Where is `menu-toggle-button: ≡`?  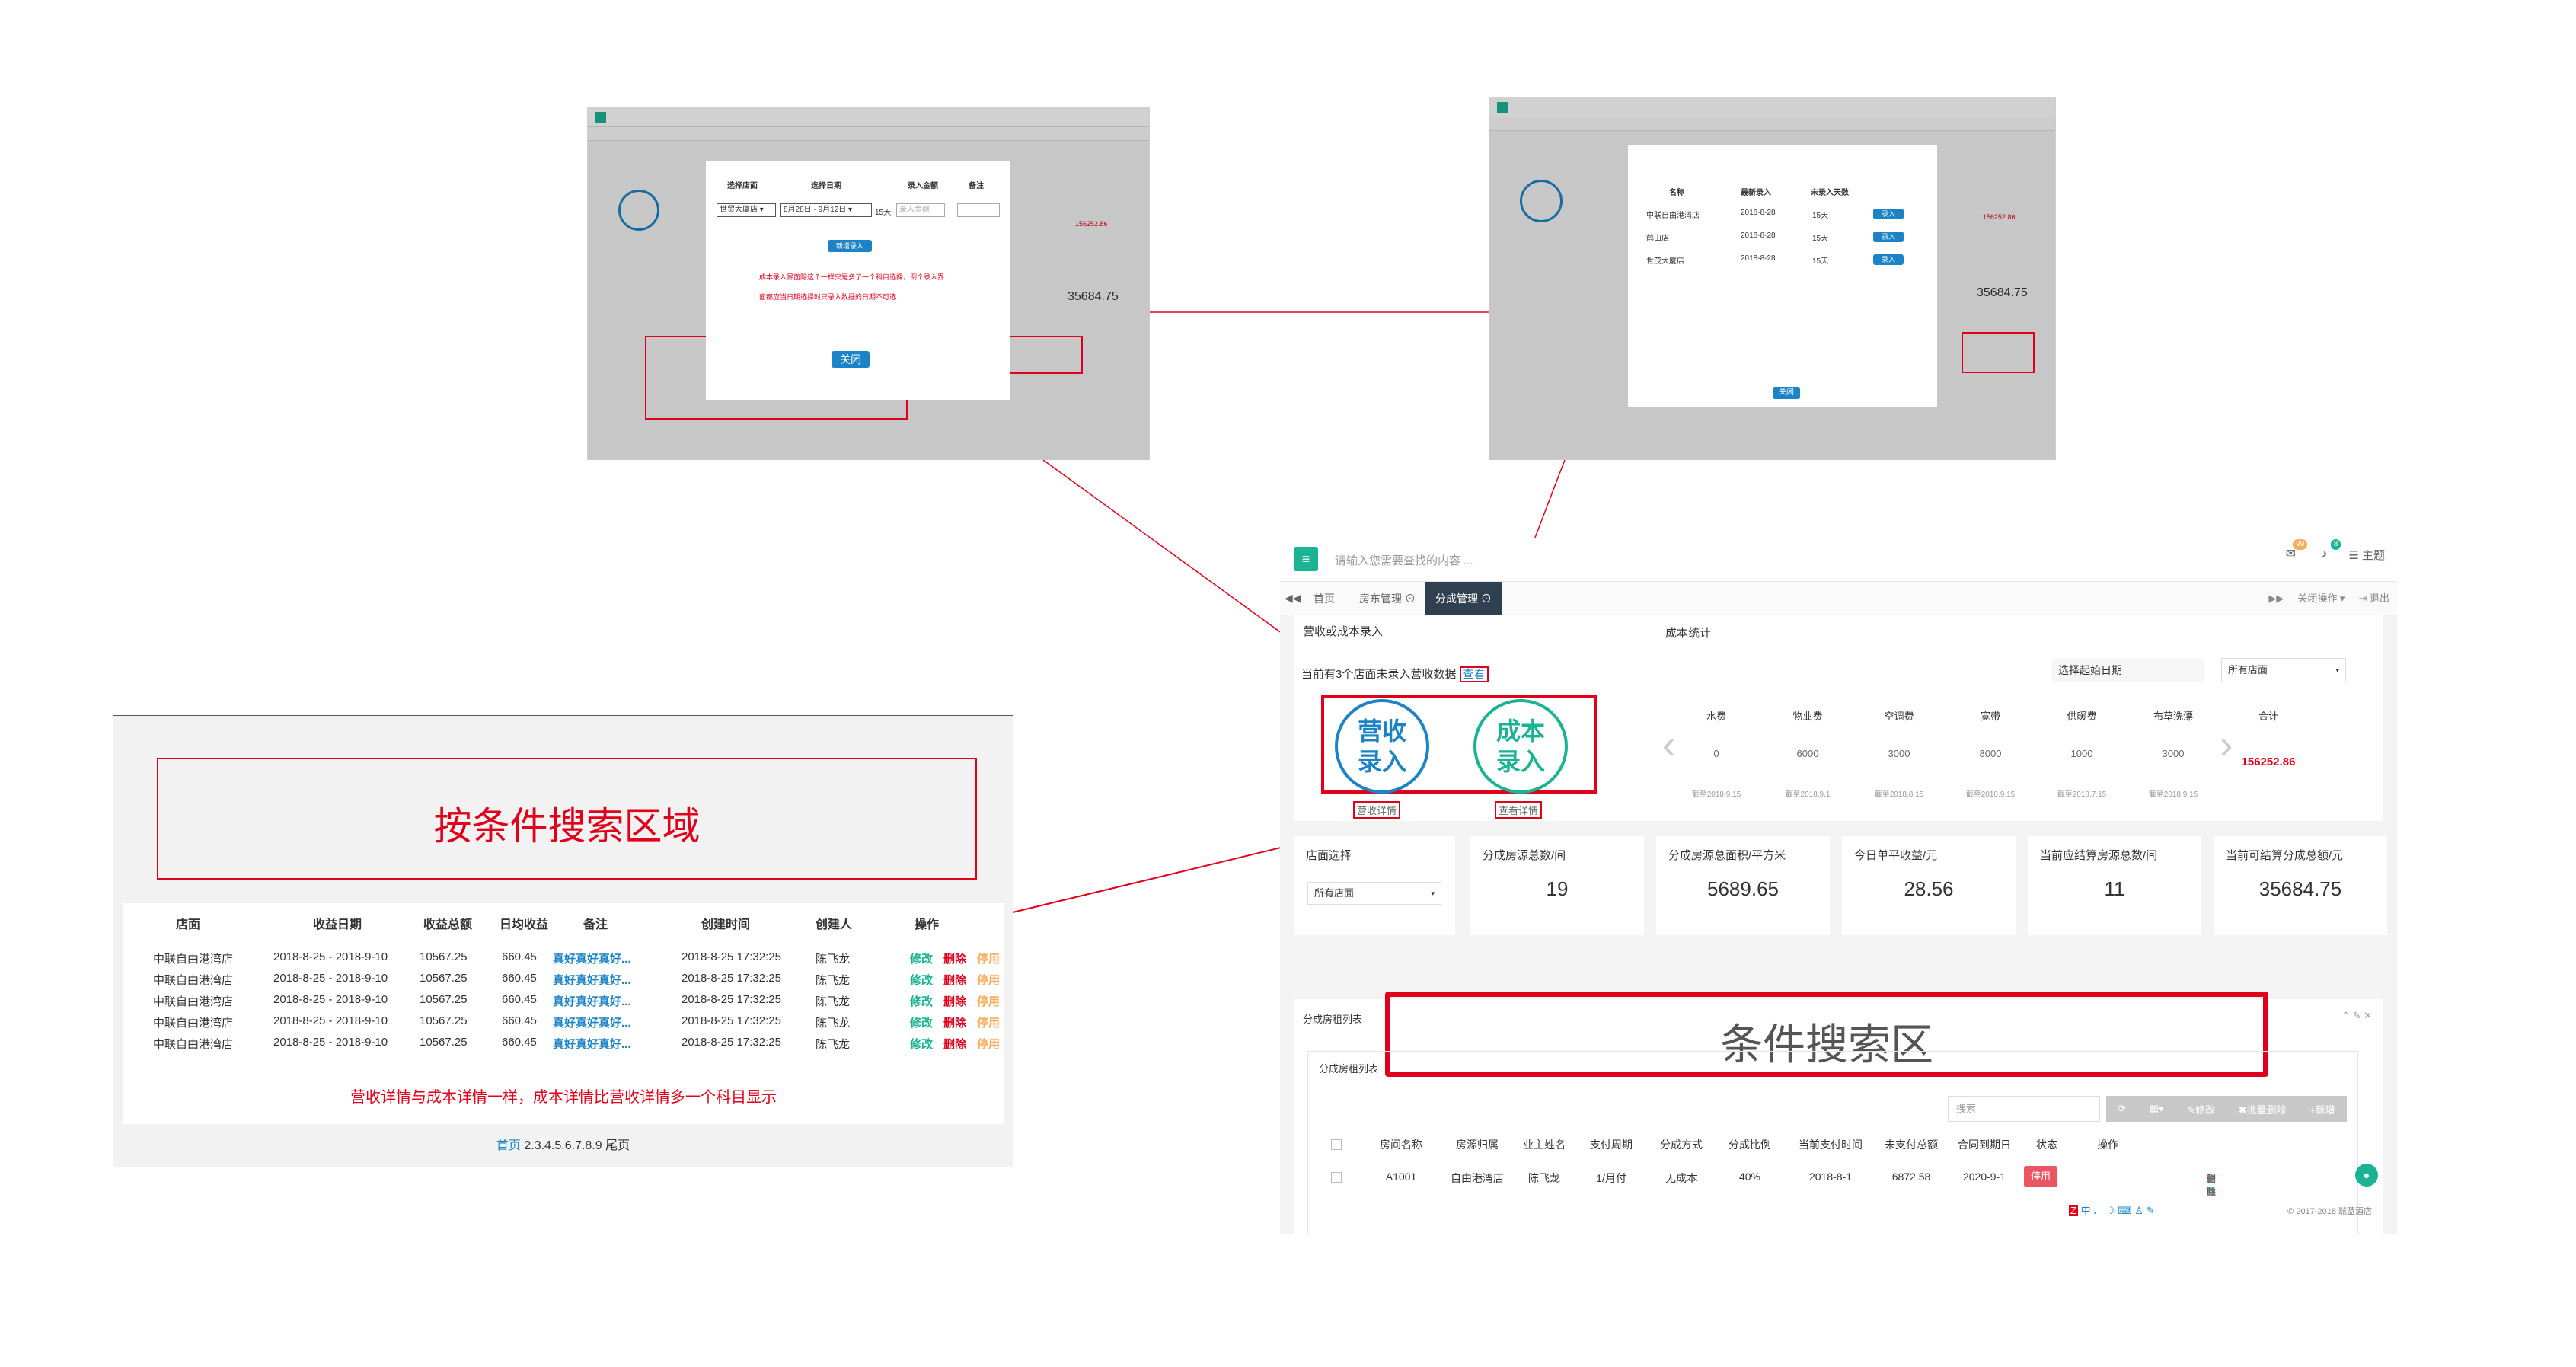 menu-toggle-button: ≡ is located at coordinates (1306, 559).